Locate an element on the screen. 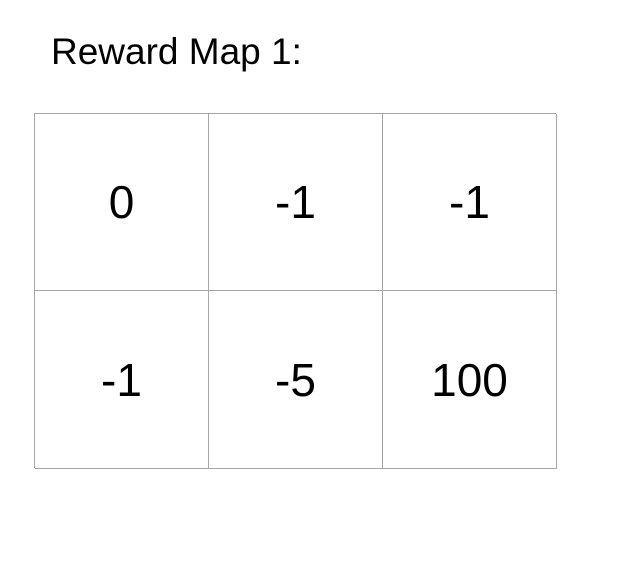 The image size is (622, 568). grid-cell-r0-c1: -1 is located at coordinates (296, 202).